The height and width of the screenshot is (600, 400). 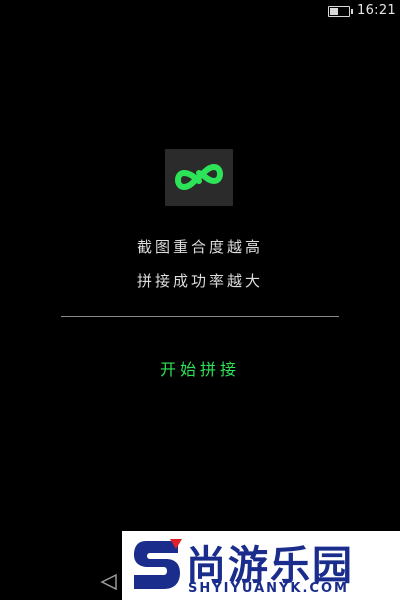 What do you see at coordinates (334, 11) in the screenshot?
I see `battery-level-fill` at bounding box center [334, 11].